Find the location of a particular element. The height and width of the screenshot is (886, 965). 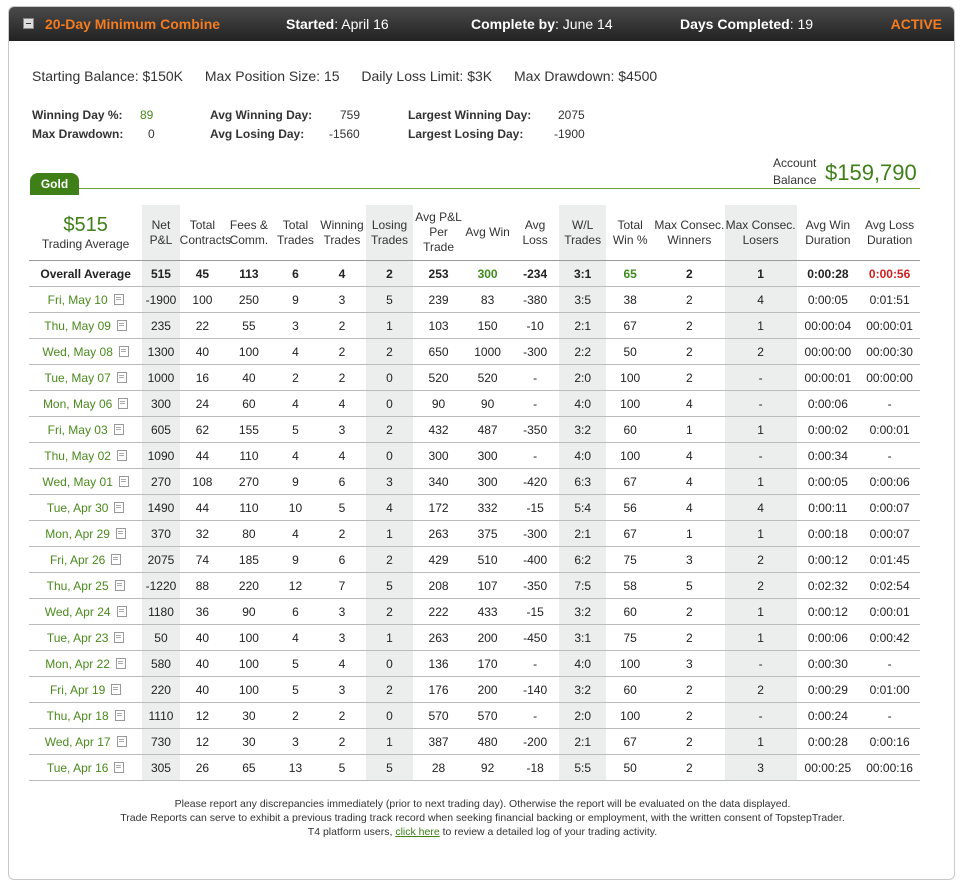

table-cell: 10 is located at coordinates (295, 507).